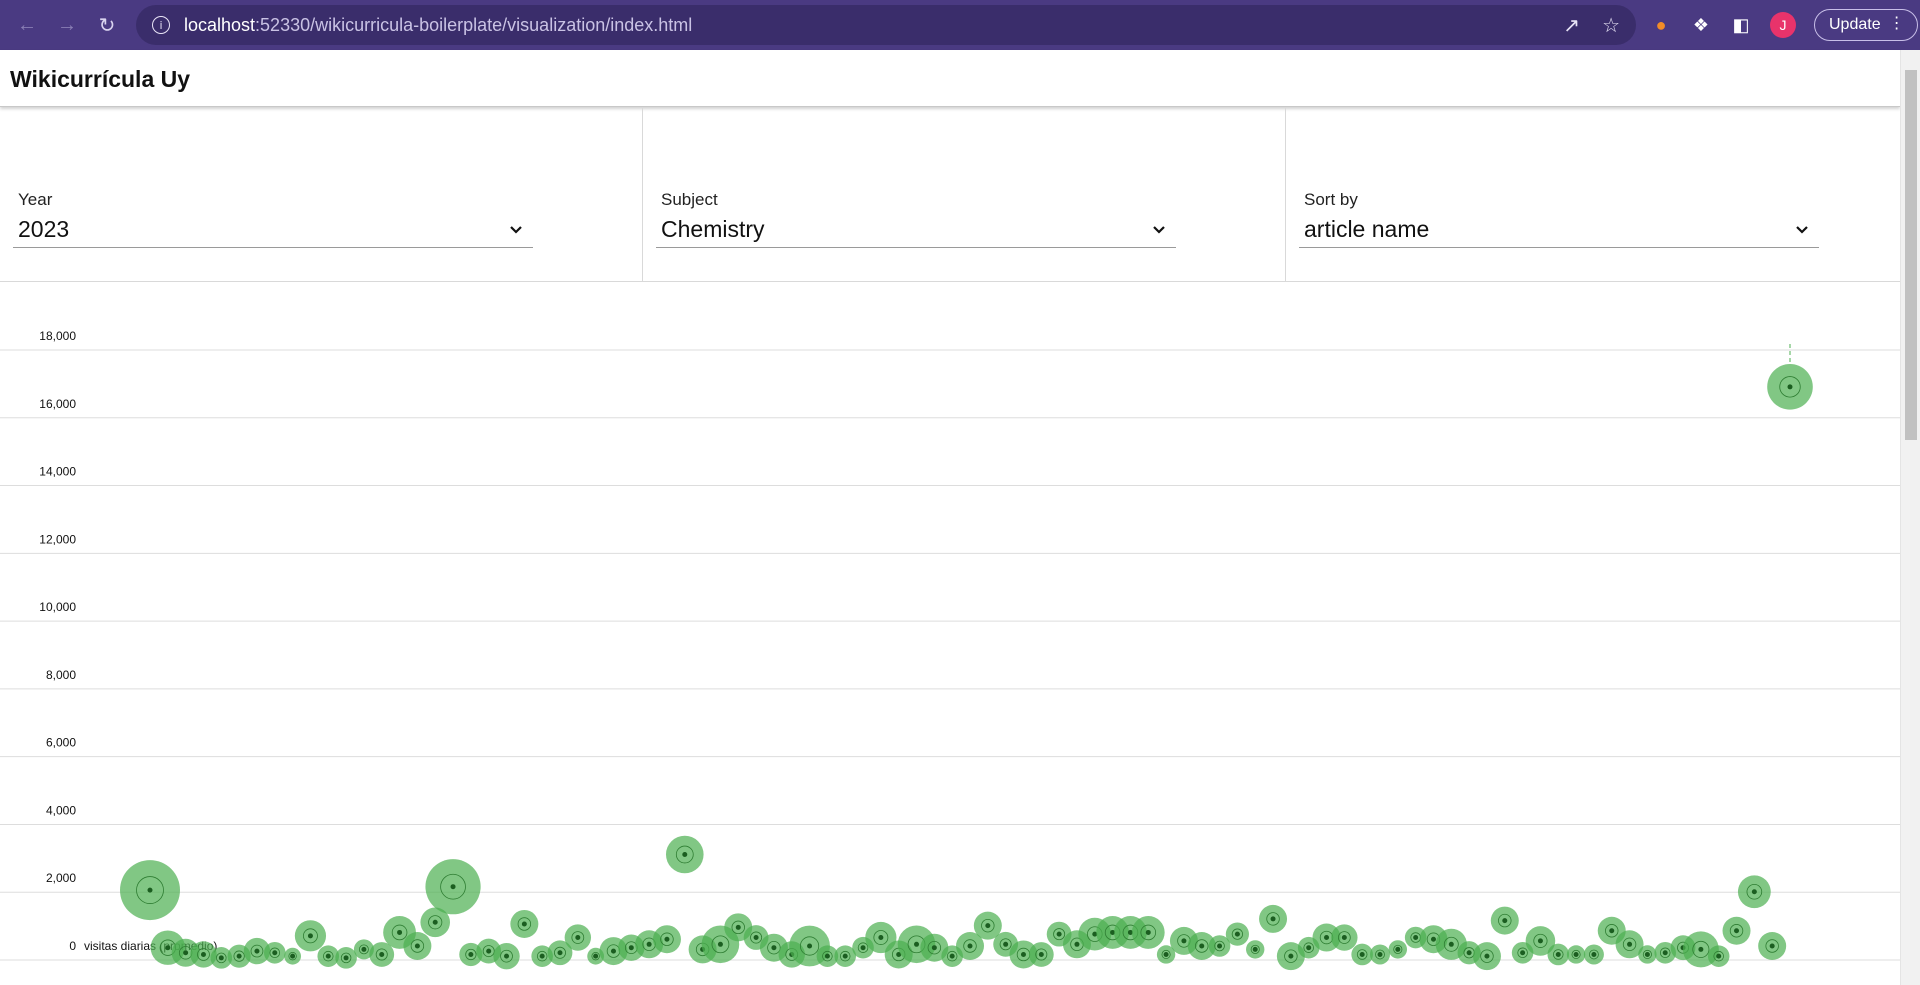 The width and height of the screenshot is (1920, 985). I want to click on sort-filter-label: Sort by, so click(1331, 199).